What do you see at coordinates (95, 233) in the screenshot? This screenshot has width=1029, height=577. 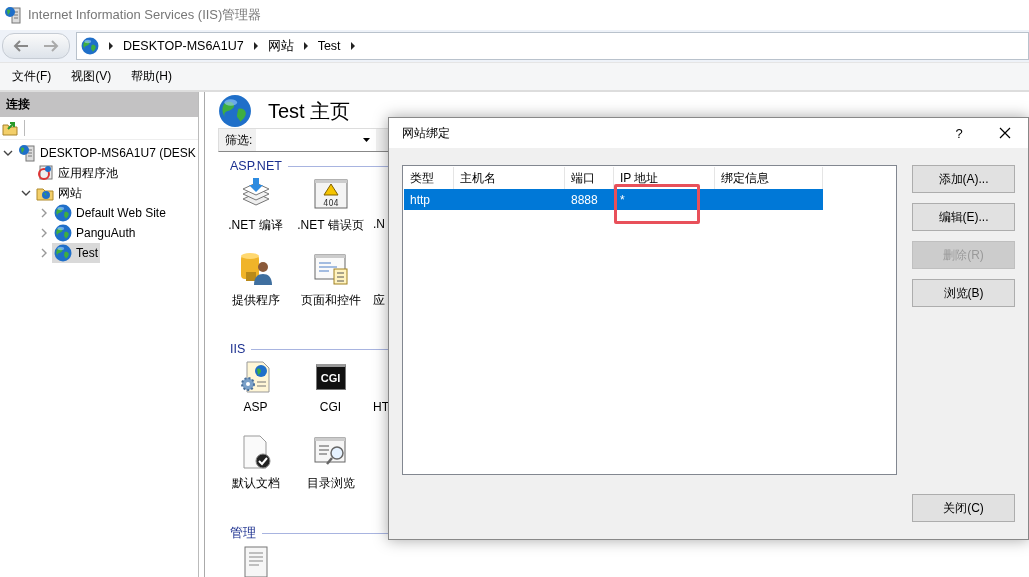 I see `tree-item: PanguAuth` at bounding box center [95, 233].